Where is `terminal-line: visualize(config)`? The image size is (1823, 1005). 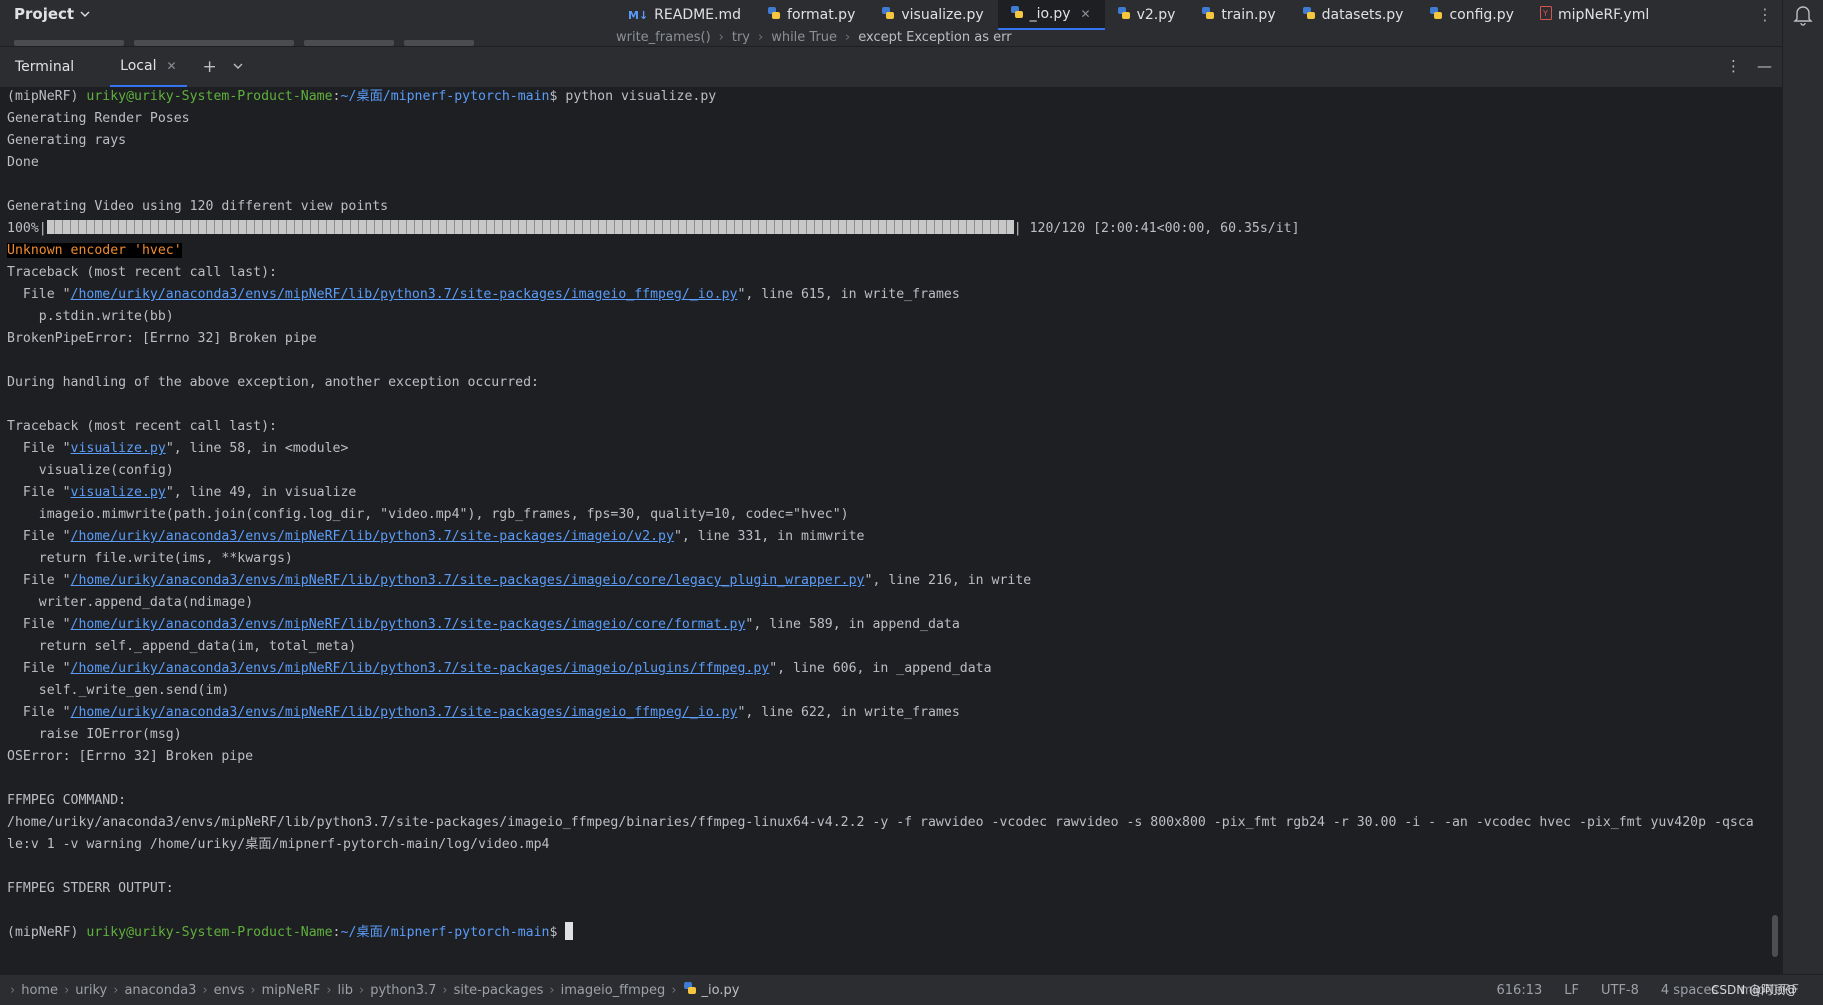 terminal-line: visualize(config) is located at coordinates (106, 470).